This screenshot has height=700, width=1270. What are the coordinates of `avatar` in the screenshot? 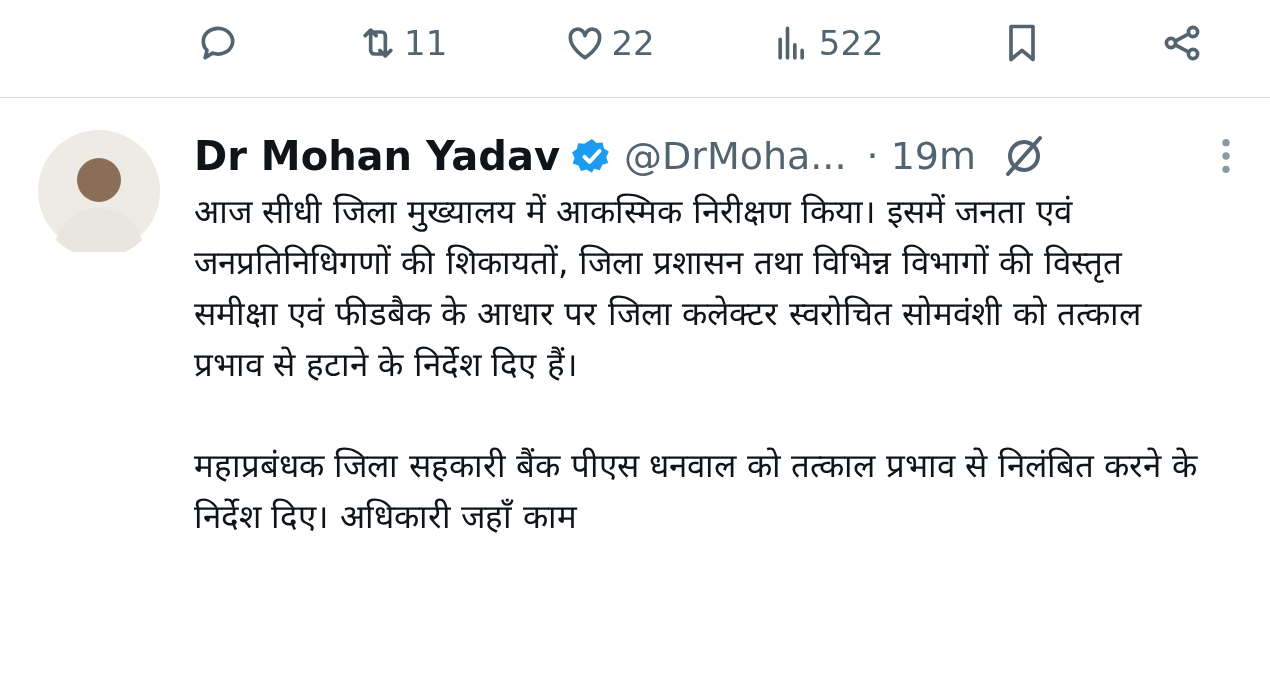 It's located at (99, 191).